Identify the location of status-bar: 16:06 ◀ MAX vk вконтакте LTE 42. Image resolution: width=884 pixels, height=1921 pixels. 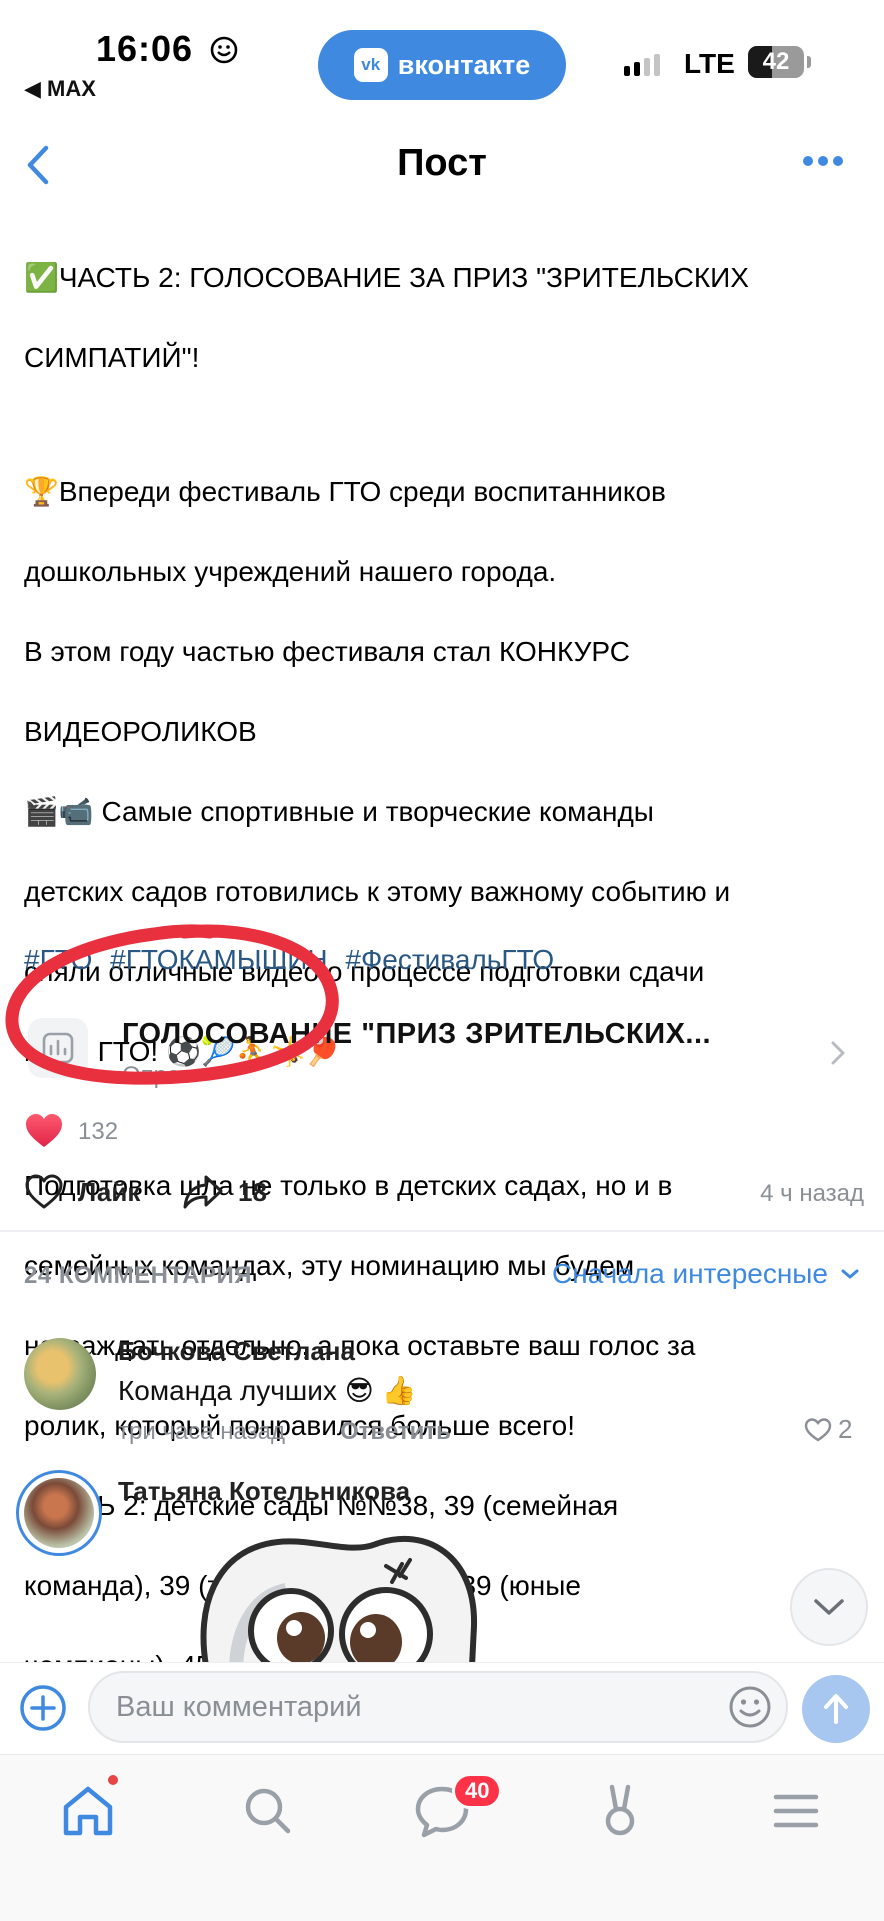
(442, 55).